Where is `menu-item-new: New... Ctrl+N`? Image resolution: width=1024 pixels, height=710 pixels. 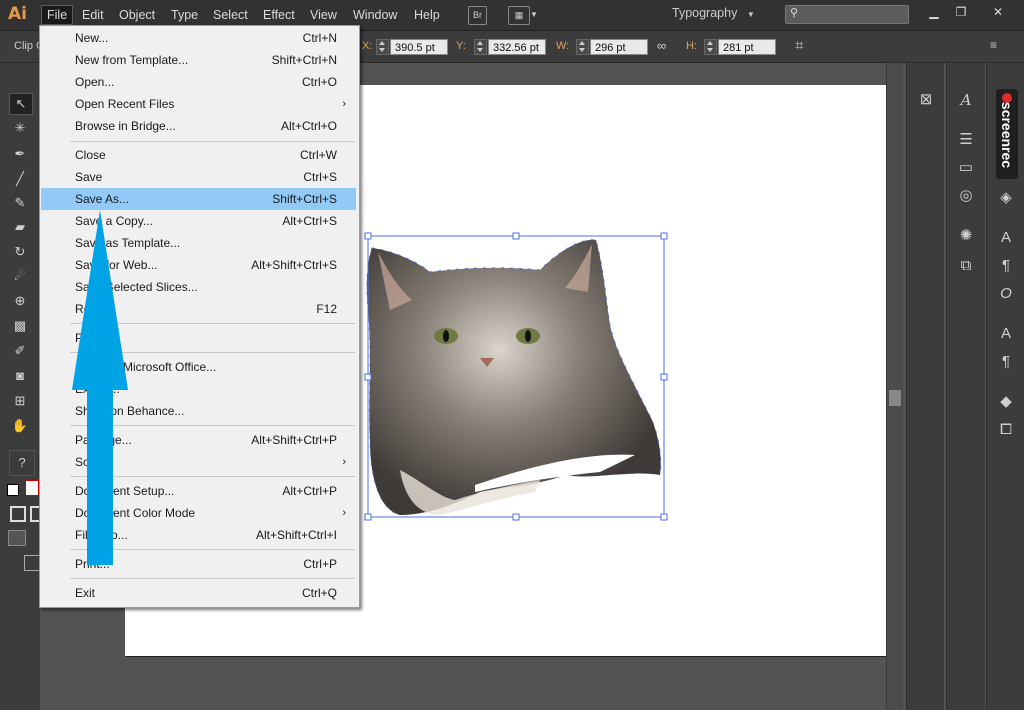 menu-item-new: New... Ctrl+N is located at coordinates (198, 38).